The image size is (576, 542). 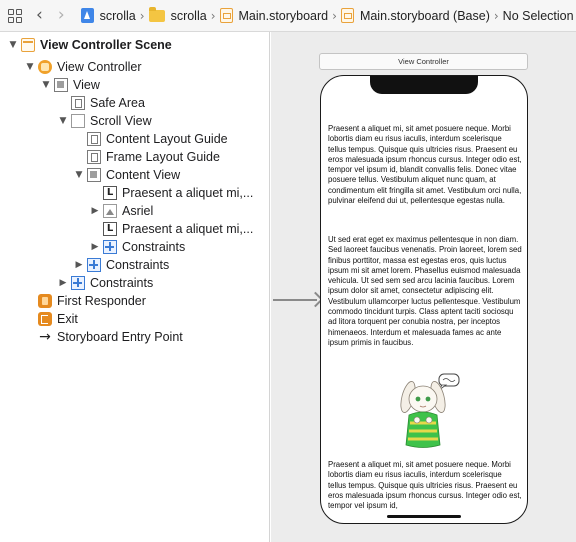 What do you see at coordinates (45, 337) in the screenshot?
I see `entry-arrow-icon: →` at bounding box center [45, 337].